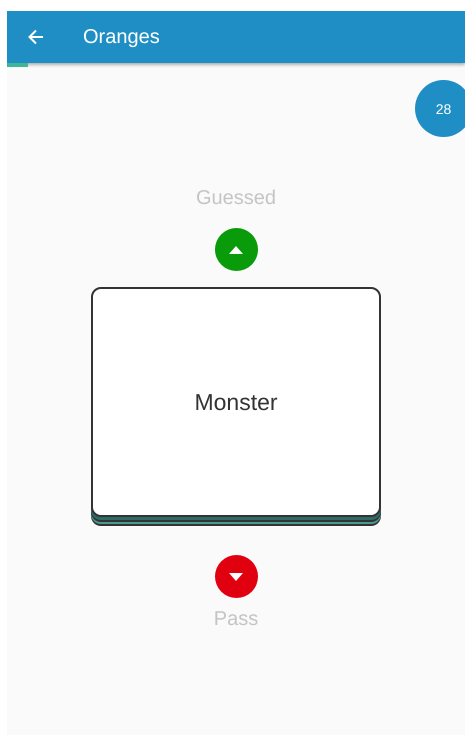  What do you see at coordinates (440, 108) in the screenshot?
I see `counter-badge: 28` at bounding box center [440, 108].